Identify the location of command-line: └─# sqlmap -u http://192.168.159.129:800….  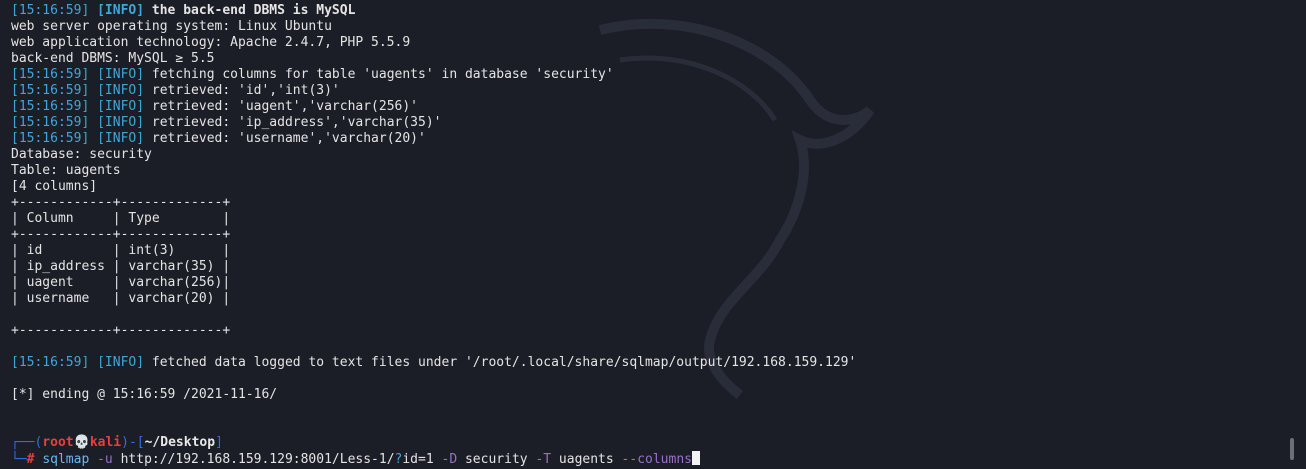
(648, 459).